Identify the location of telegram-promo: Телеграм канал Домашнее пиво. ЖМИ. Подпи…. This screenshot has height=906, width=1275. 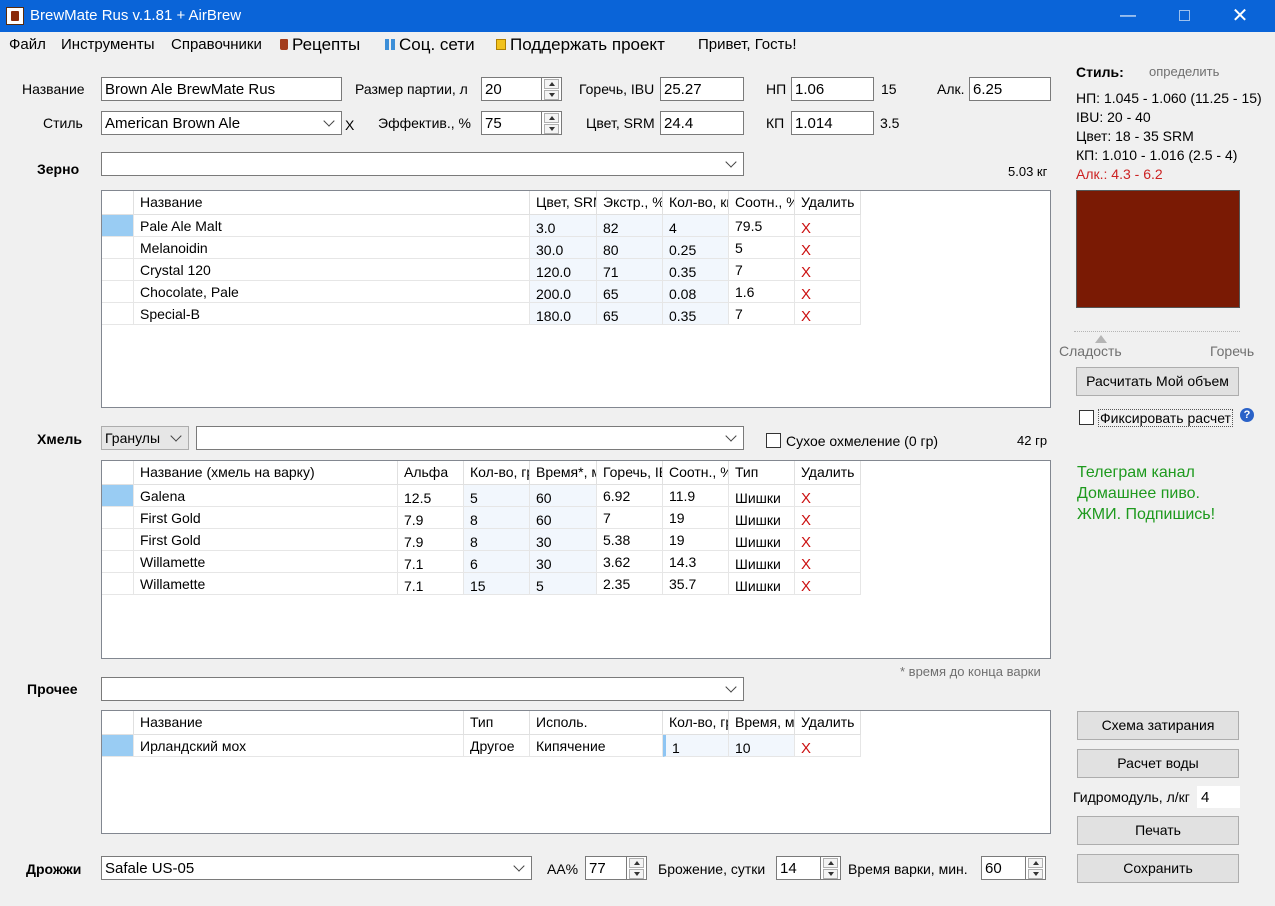
(1146, 493).